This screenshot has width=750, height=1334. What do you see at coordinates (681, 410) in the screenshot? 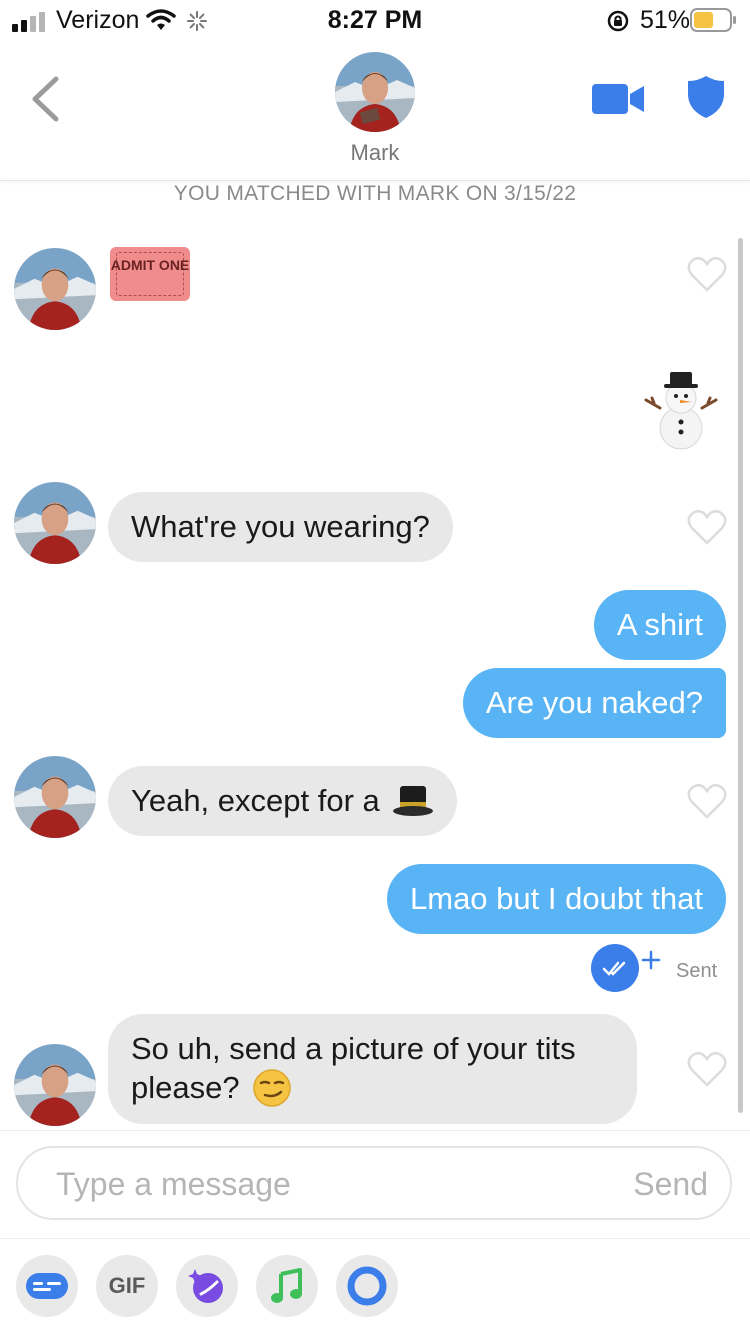
I see `snowman-emoji` at bounding box center [681, 410].